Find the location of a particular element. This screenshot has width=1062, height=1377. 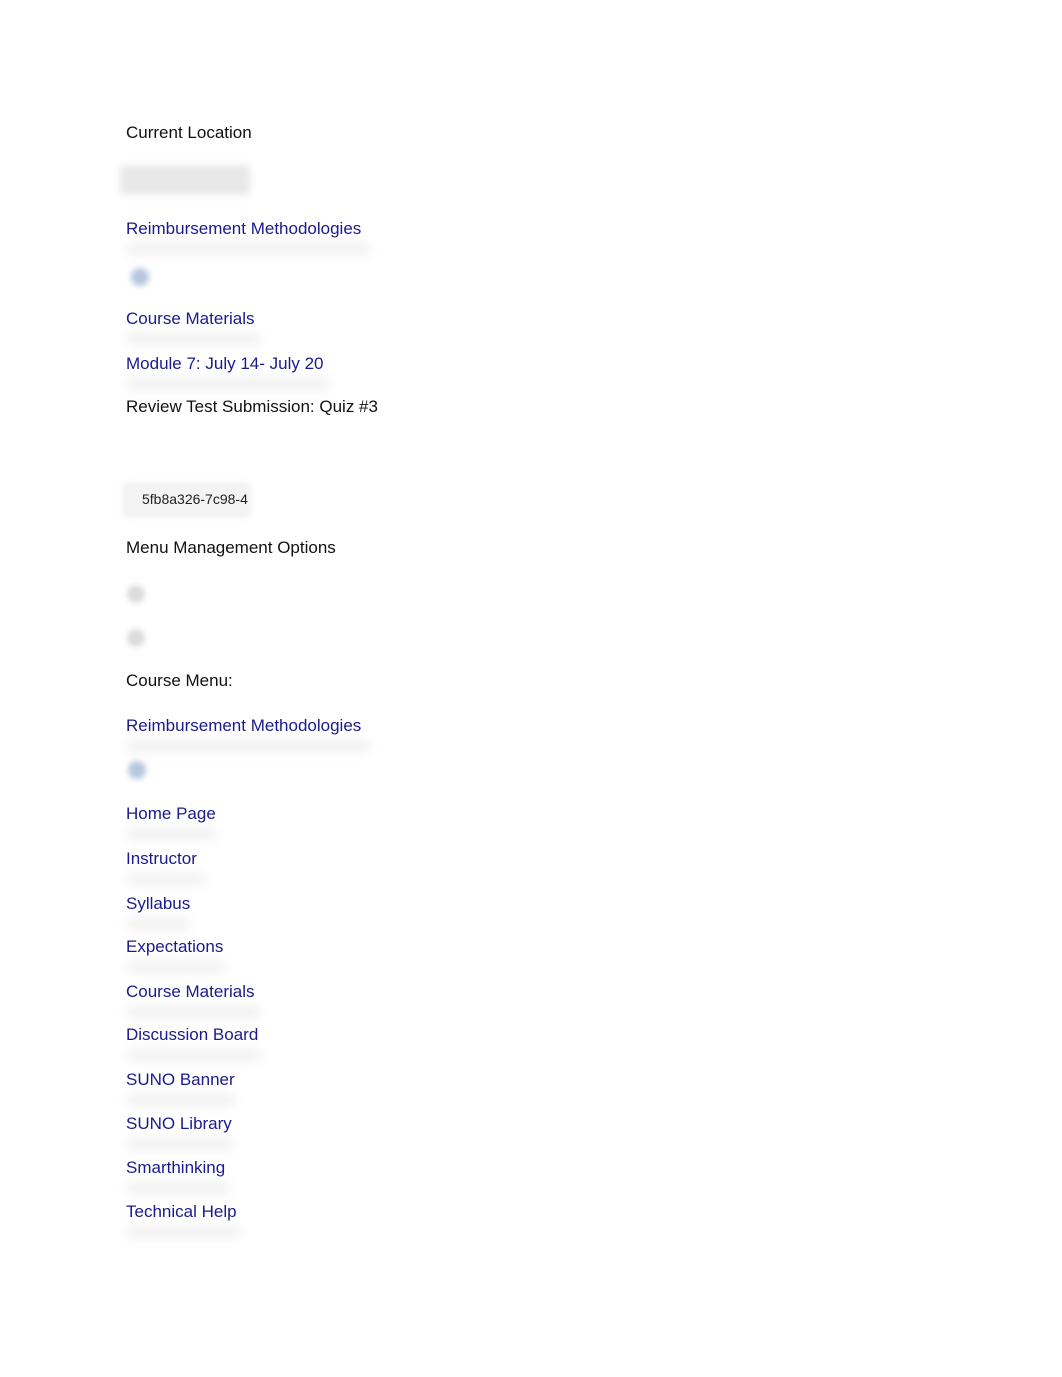

course-menu-item-smarthinking: Smarthinking is located at coordinates (175, 1168).